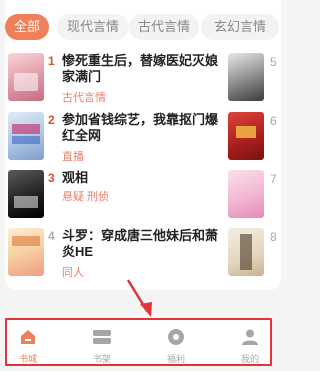 This screenshot has width=320, height=371. Describe the element at coordinates (73, 157) in the screenshot. I see `book-genre: 直播` at that location.